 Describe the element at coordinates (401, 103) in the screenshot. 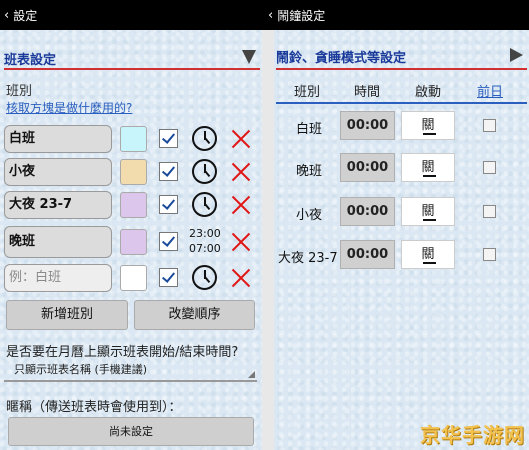

I see `header-divider` at that location.